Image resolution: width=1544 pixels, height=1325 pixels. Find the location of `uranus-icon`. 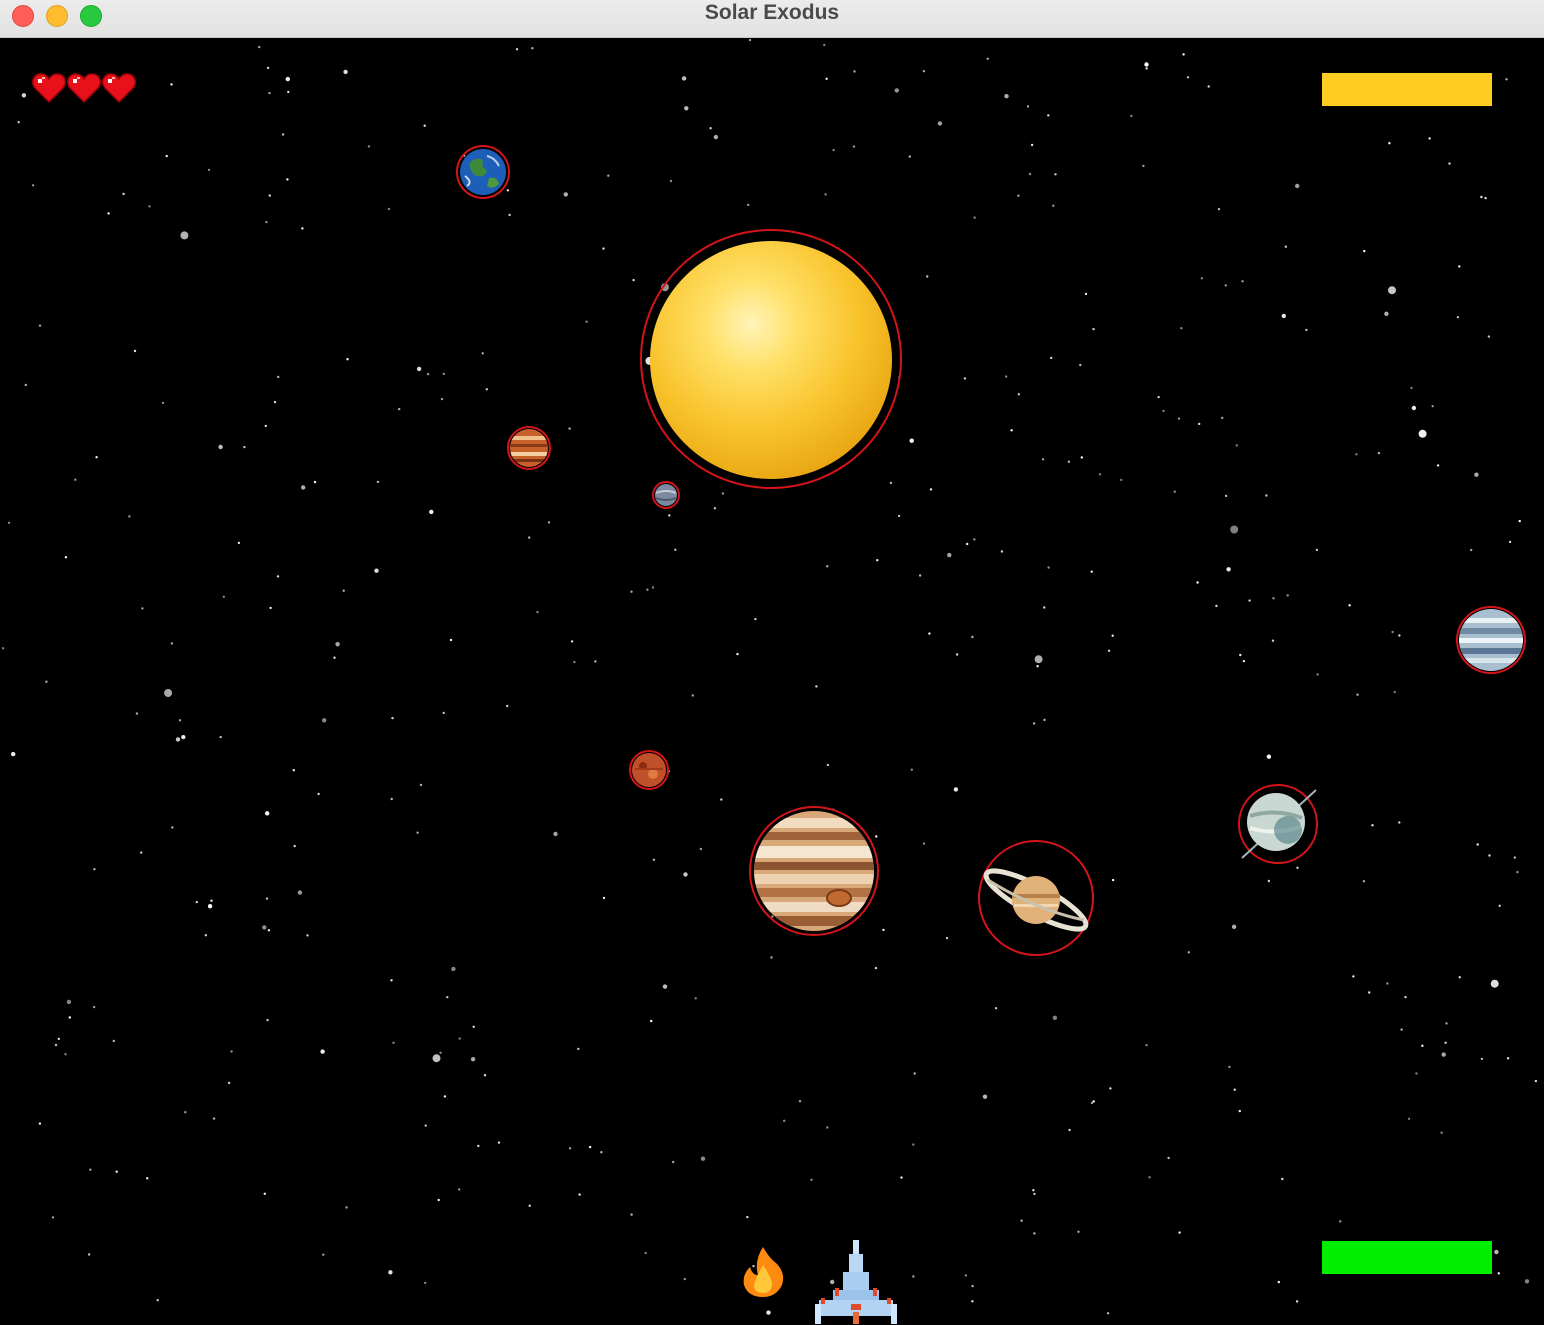

uranus-icon is located at coordinates (1279, 824).